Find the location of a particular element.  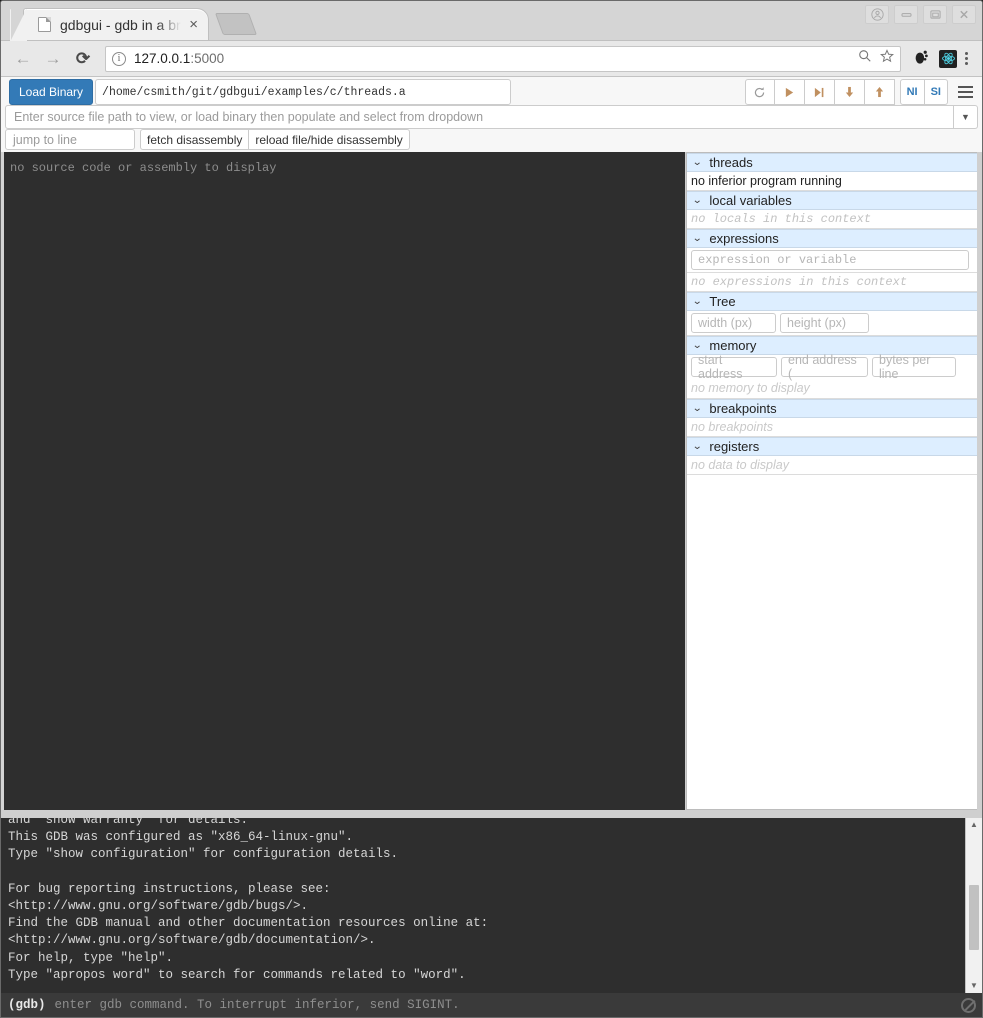

section-title: breakpoints is located at coordinates (743, 408).